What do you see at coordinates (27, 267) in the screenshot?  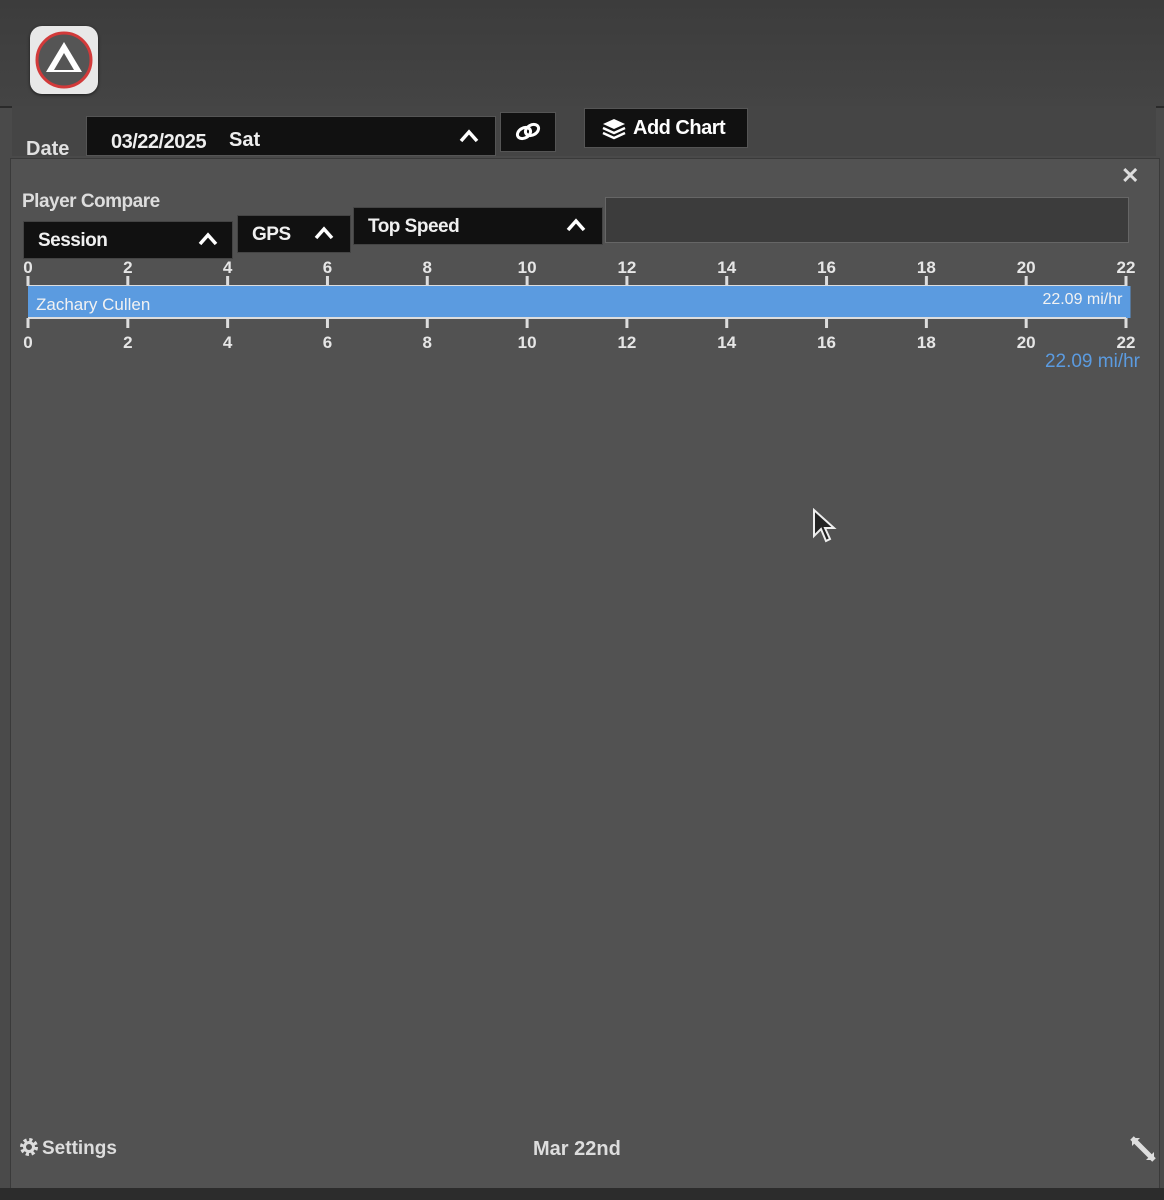 I see `top-tick-label: 0` at bounding box center [27, 267].